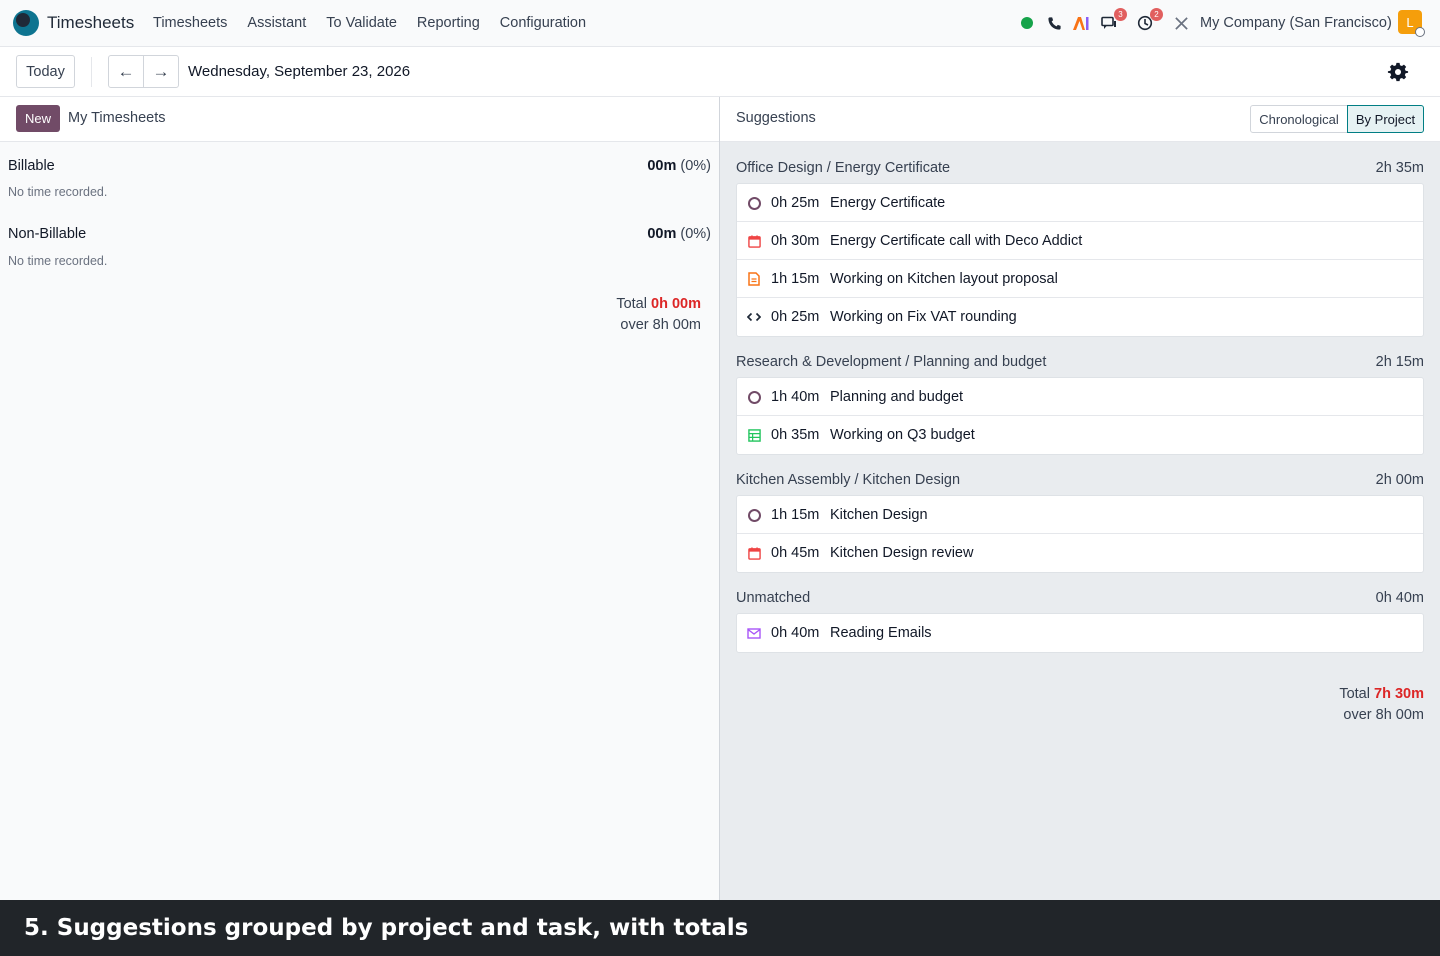  Describe the element at coordinates (91, 72) in the screenshot. I see `divider` at that location.